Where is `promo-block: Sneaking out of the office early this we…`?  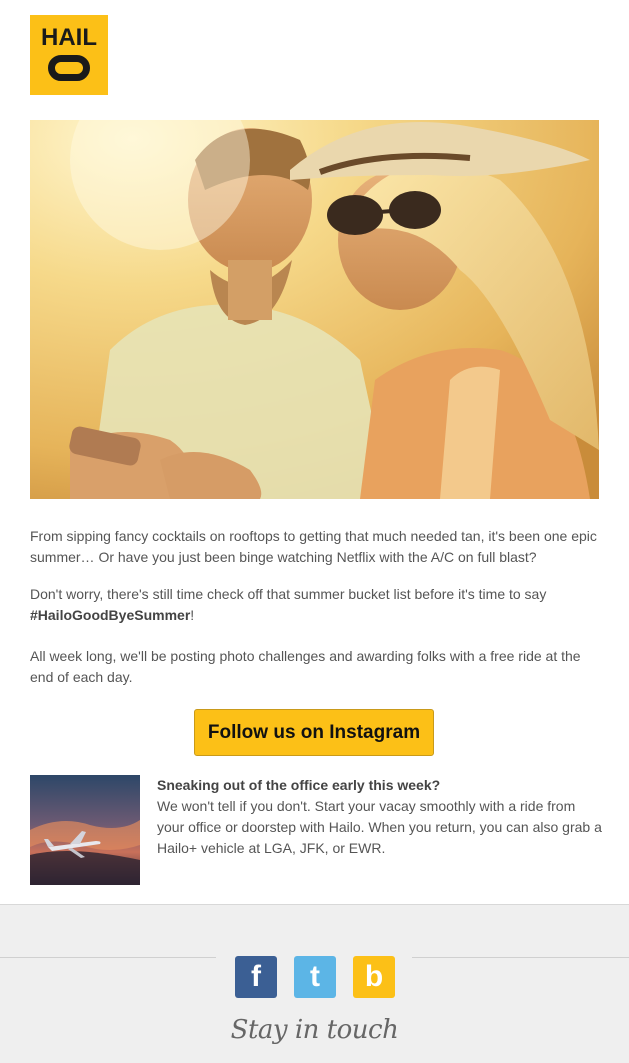
promo-block: Sneaking out of the office early this we… is located at coordinates (379, 817).